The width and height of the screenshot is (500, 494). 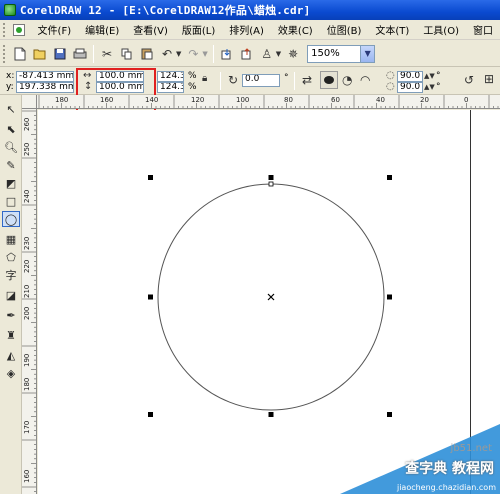 What do you see at coordinates (40, 54) in the screenshot?
I see `open-folder-icon` at bounding box center [40, 54].